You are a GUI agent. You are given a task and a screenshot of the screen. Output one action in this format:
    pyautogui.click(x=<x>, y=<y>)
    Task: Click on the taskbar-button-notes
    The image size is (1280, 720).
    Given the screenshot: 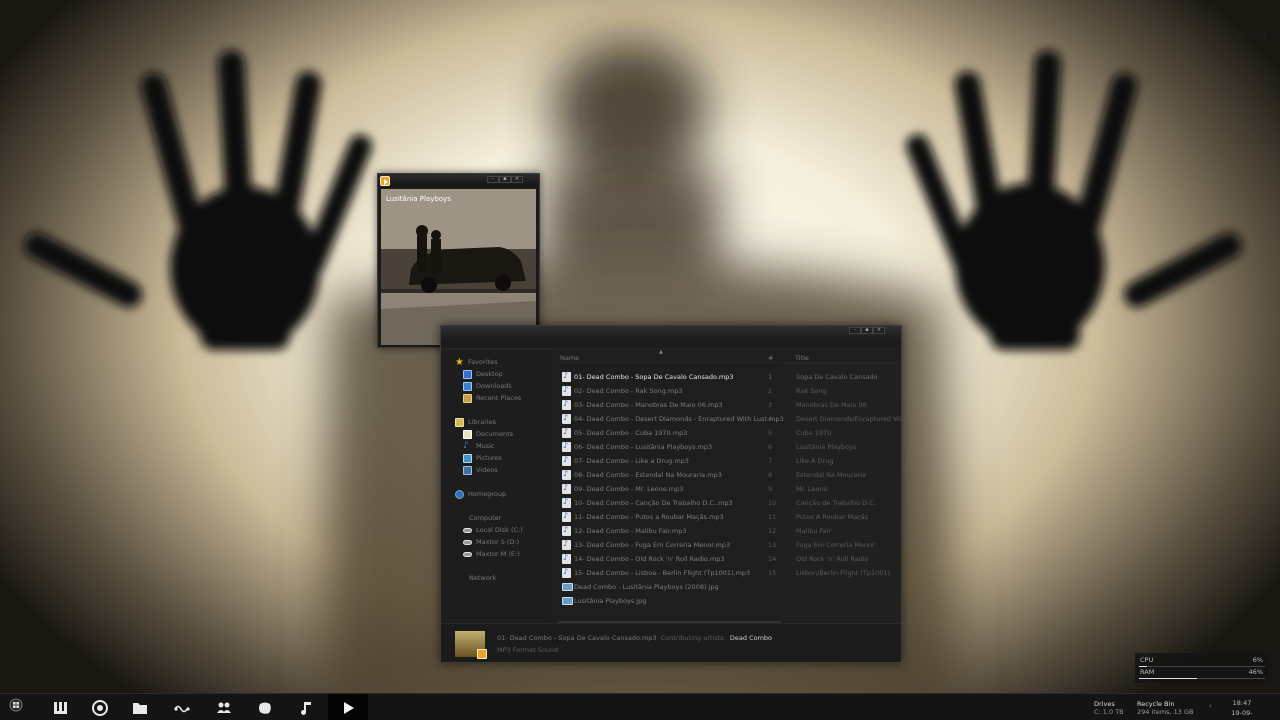 What is the action you would take?
    pyautogui.click(x=265, y=707)
    